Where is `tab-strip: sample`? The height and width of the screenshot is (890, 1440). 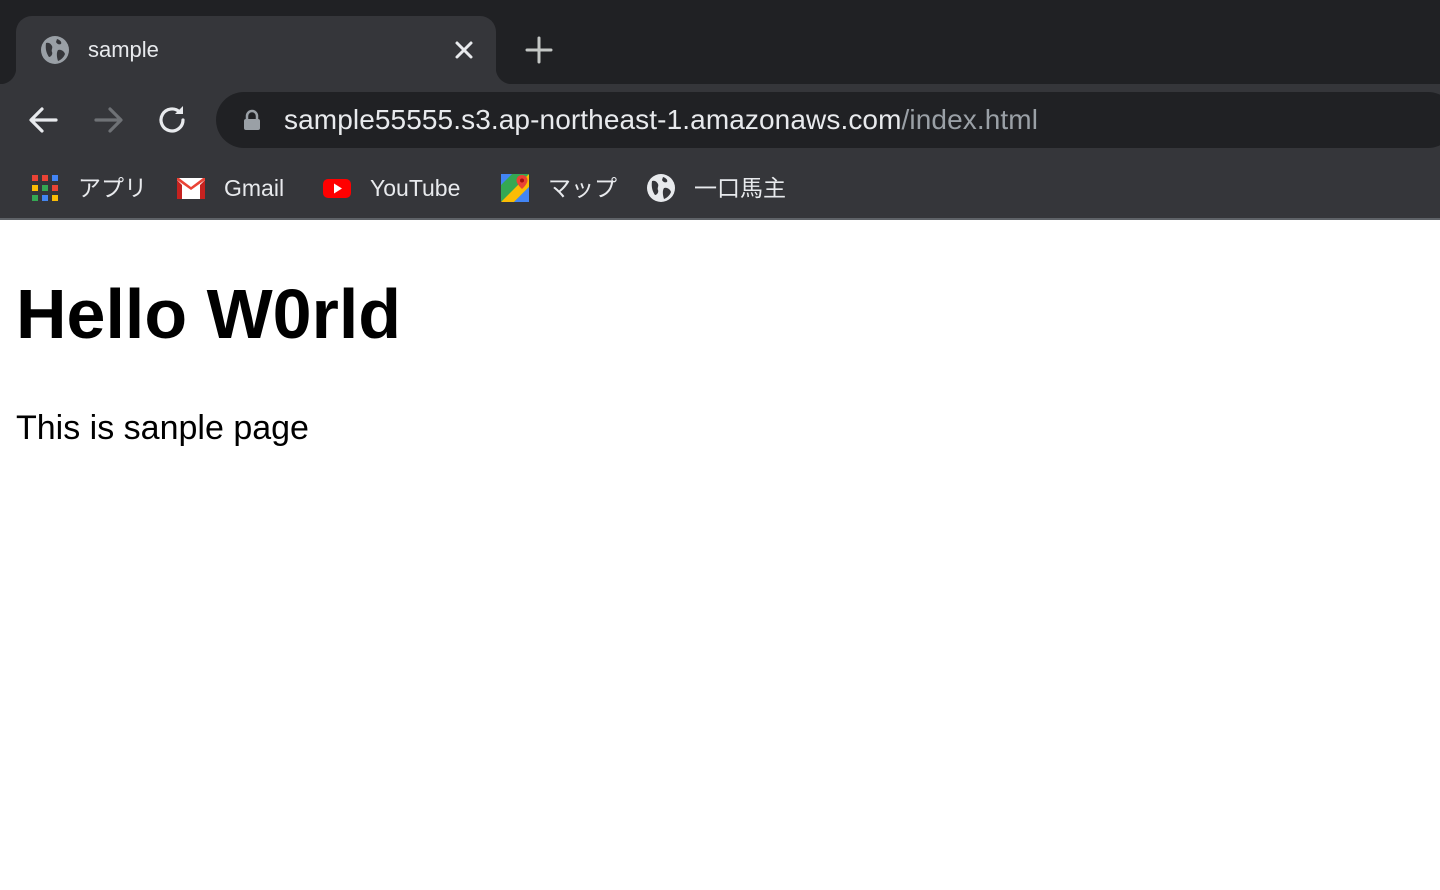 tab-strip: sample is located at coordinates (720, 42).